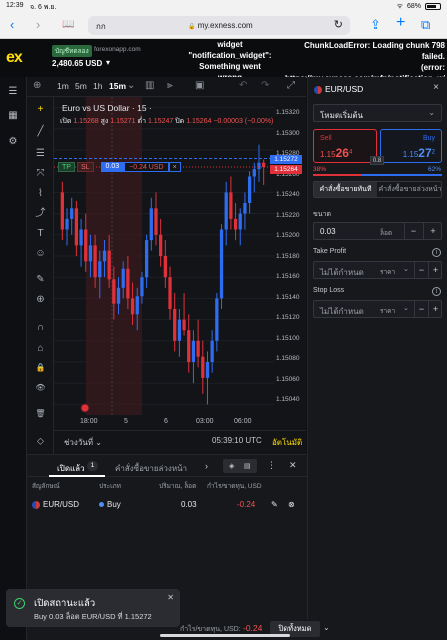 The height and width of the screenshot is (640, 447). I want to click on timeframe-5m: 5m, so click(81, 86).